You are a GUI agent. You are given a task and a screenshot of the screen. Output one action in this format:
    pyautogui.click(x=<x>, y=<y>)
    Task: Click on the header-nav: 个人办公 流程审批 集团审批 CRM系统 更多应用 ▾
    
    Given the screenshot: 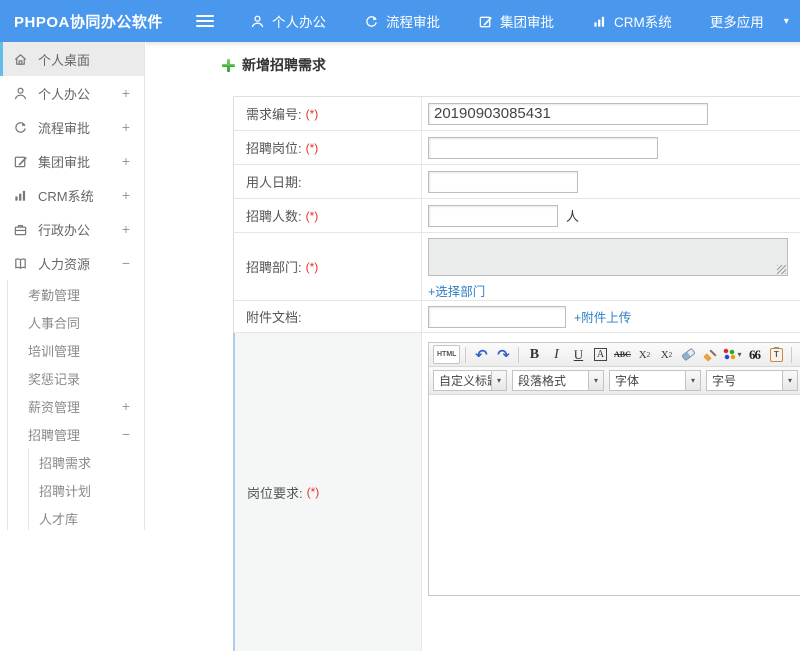 What is the action you would take?
    pyautogui.click(x=519, y=21)
    